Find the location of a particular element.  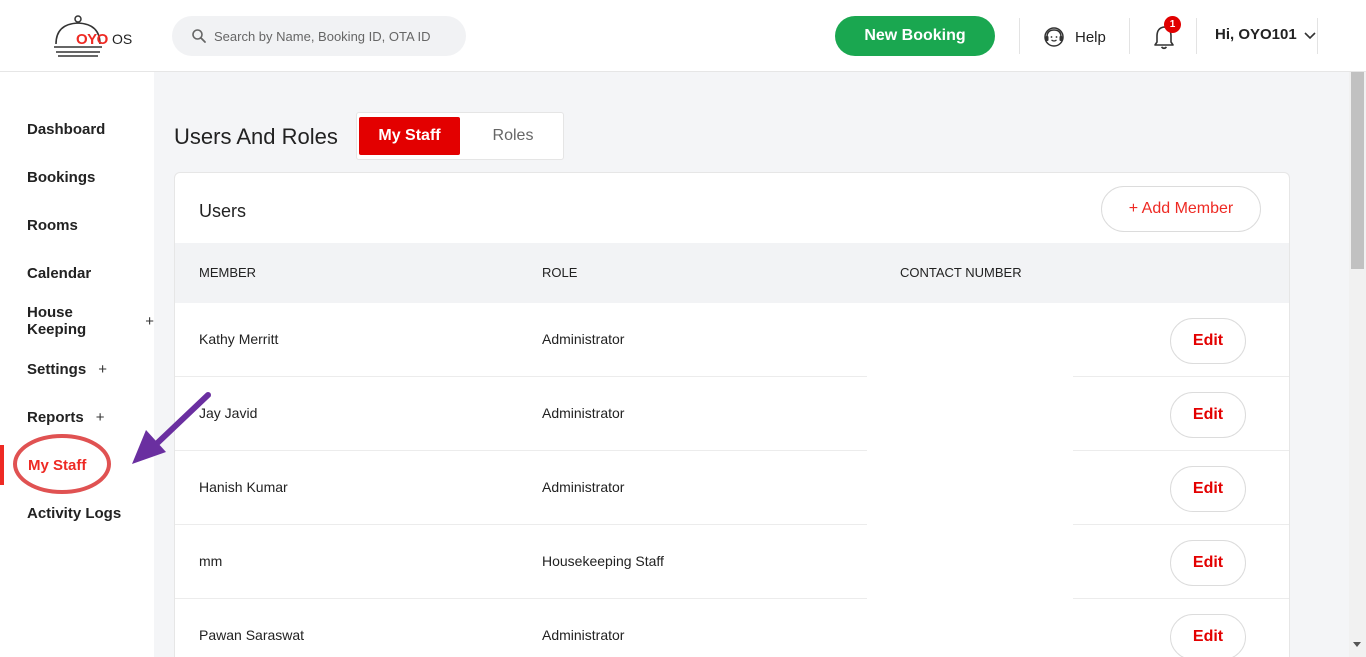

sidebar-item-bookings: Bookings is located at coordinates (77, 177).